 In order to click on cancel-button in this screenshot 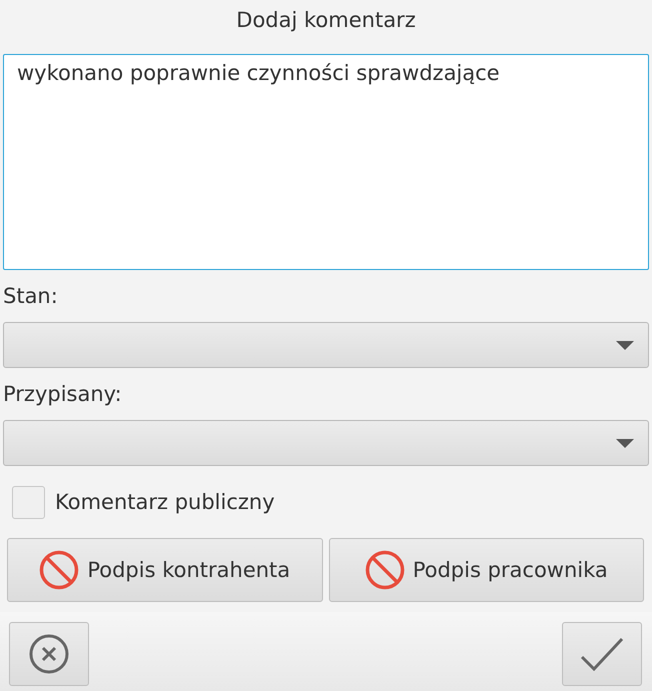, I will do `click(49, 654)`.